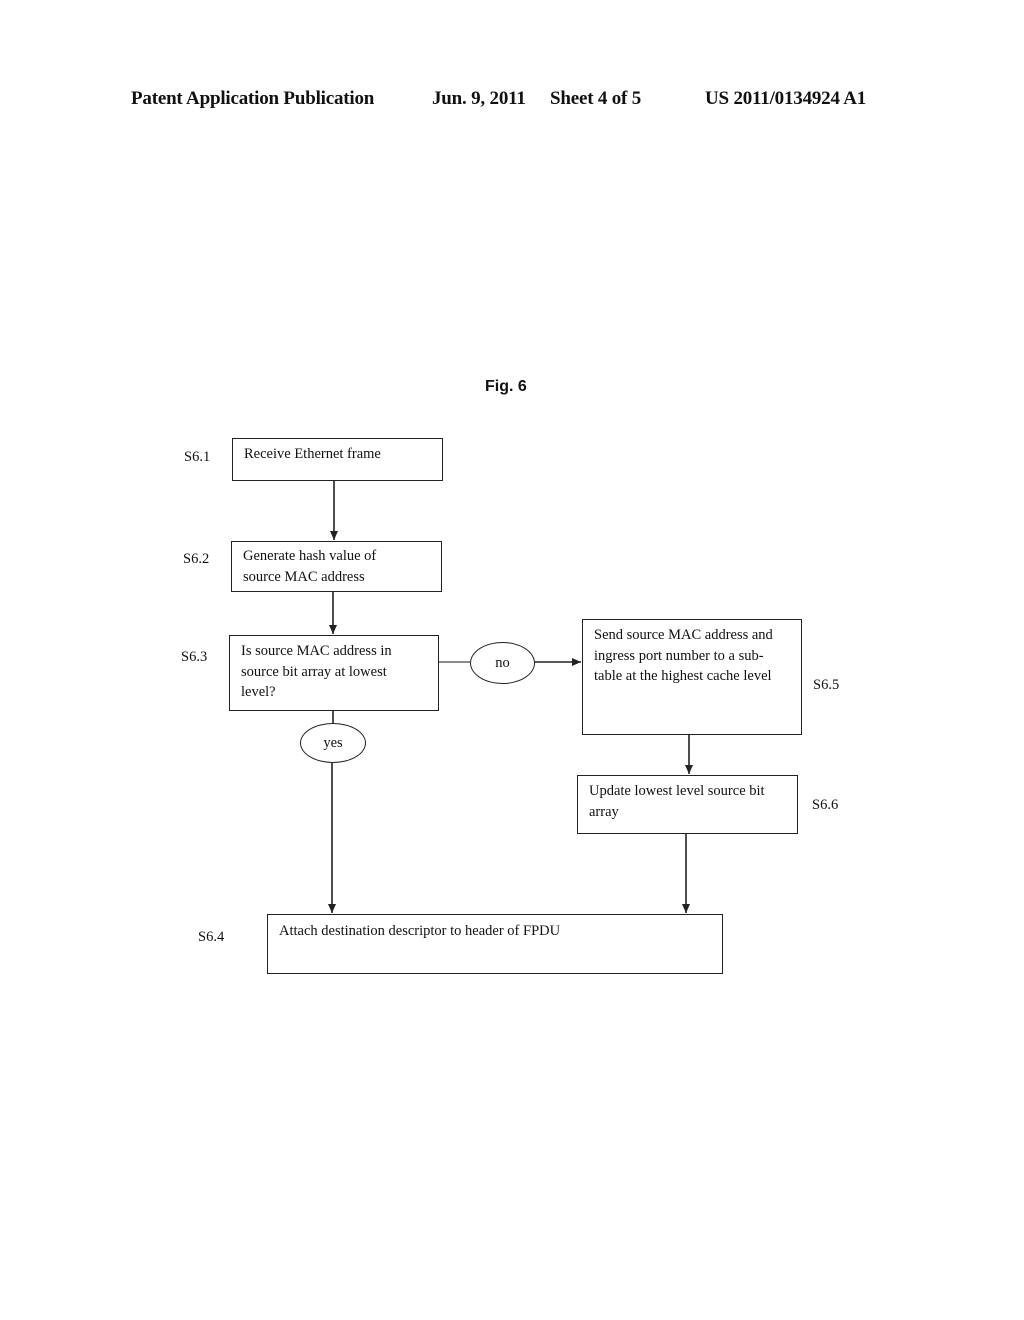  I want to click on step-label-s6-2: S6.2, so click(196, 559).